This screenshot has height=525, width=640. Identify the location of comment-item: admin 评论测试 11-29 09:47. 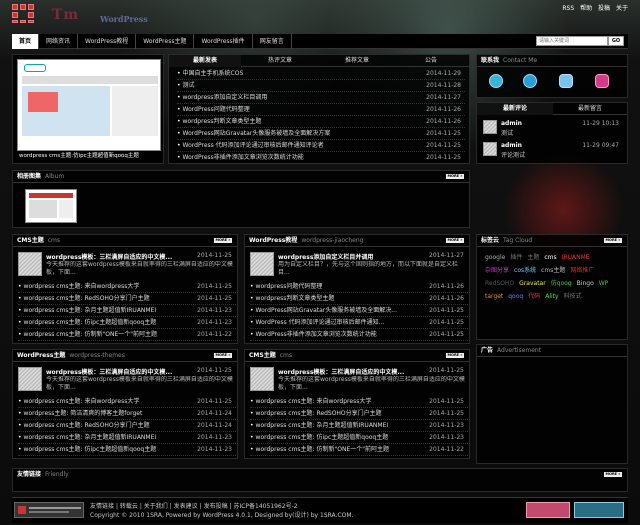
(554, 151).